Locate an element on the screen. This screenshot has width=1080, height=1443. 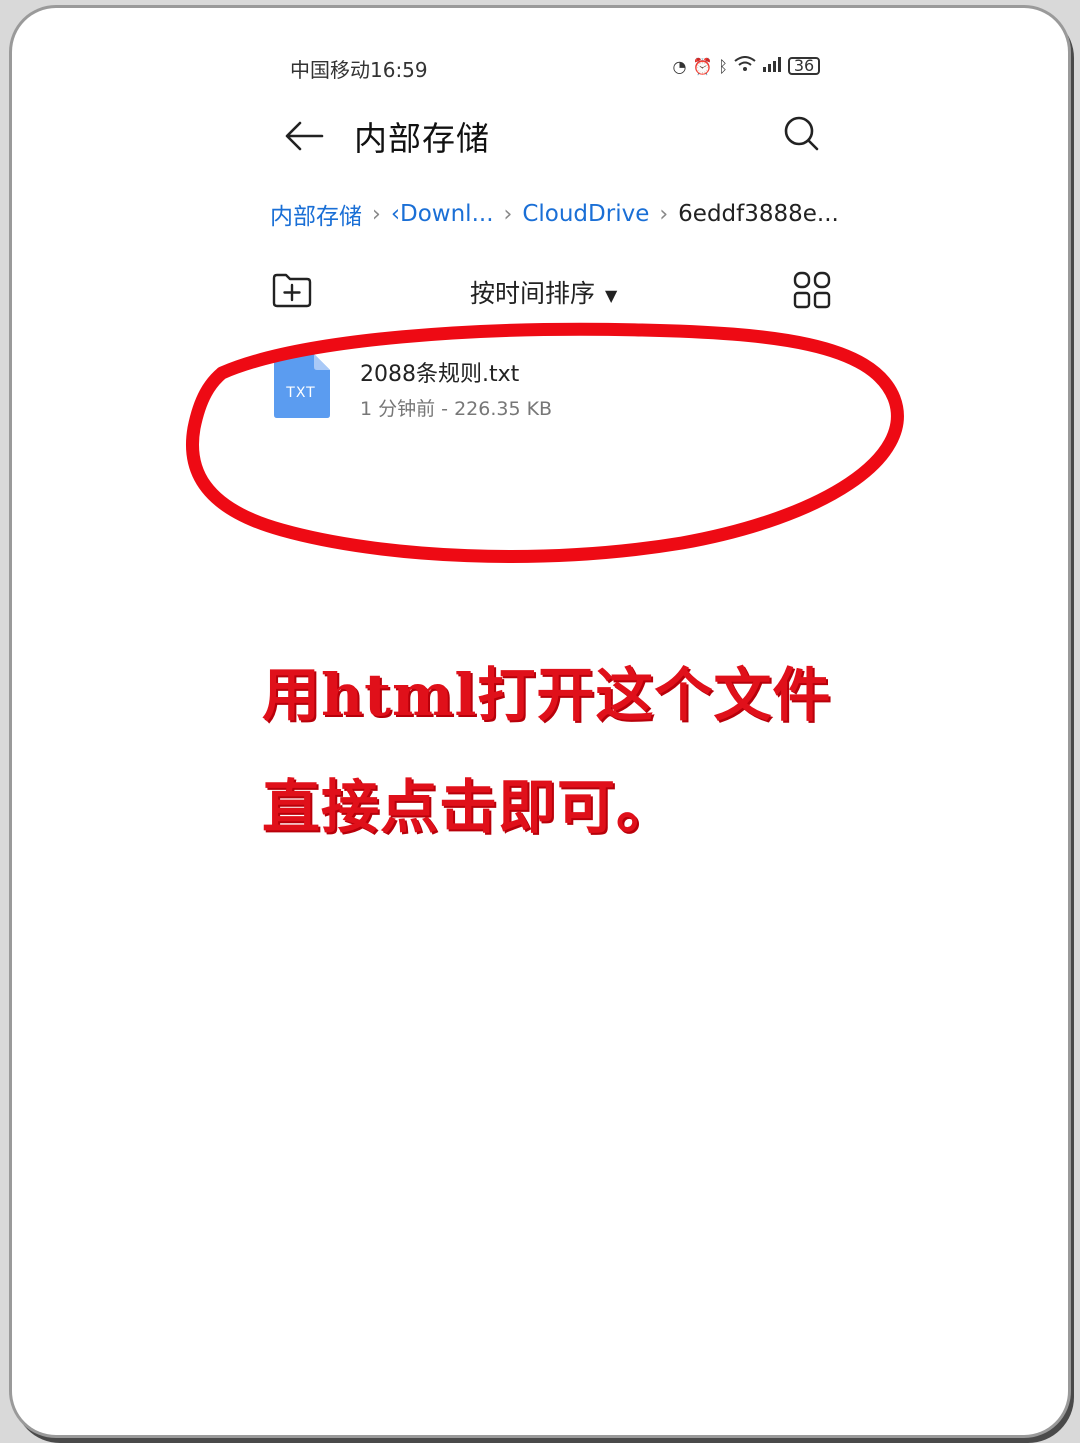
status-bar: 中国移动16:59 ◔ ⏰ ᛒ 36 is located at coordinates (555, 67).